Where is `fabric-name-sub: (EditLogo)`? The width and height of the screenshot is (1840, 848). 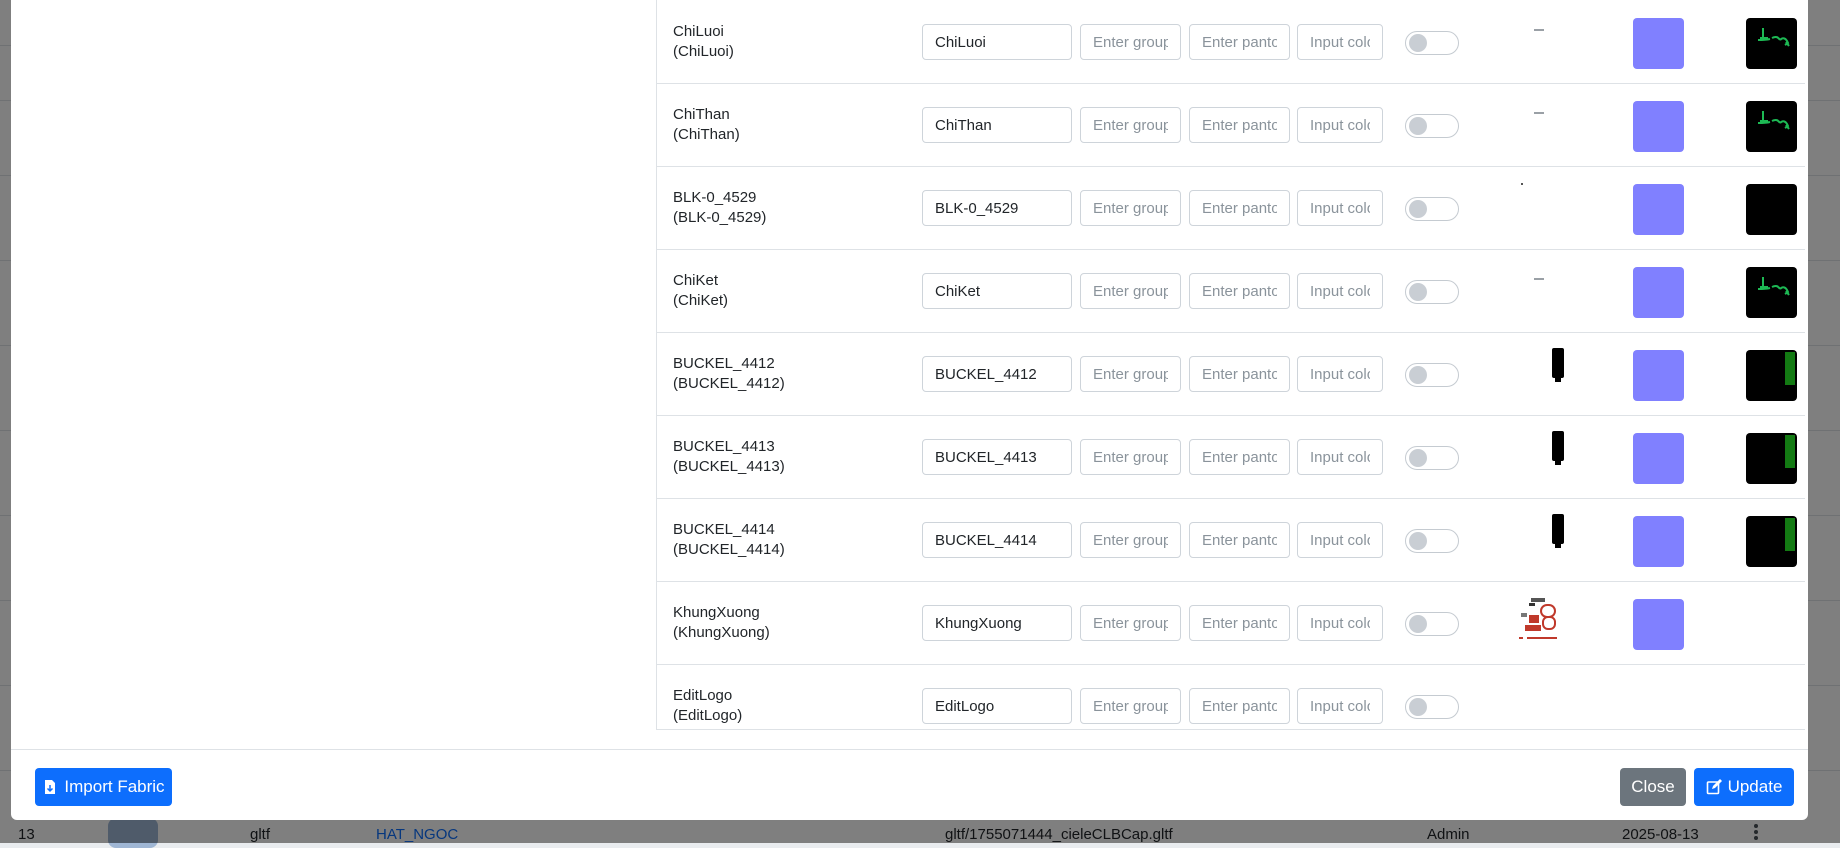 fabric-name-sub: (EditLogo) is located at coordinates (708, 715).